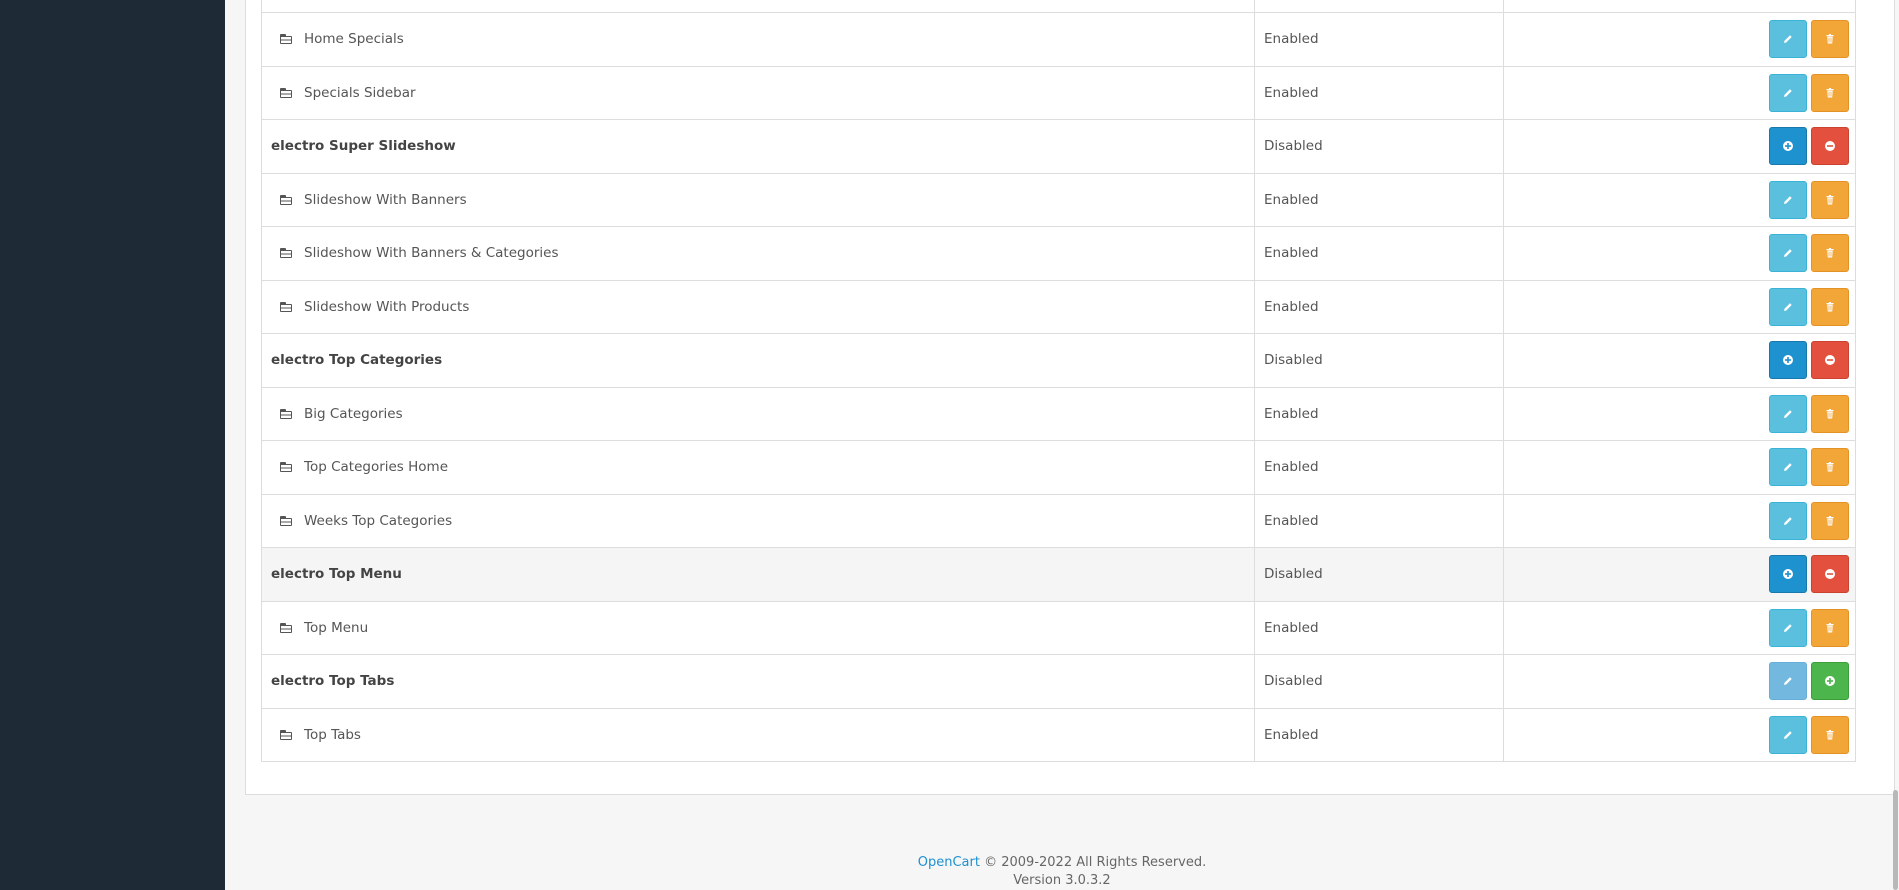 Image resolution: width=1899 pixels, height=890 pixels. What do you see at coordinates (1062, 880) in the screenshot?
I see `version-text: Version 3.0.3.2` at bounding box center [1062, 880].